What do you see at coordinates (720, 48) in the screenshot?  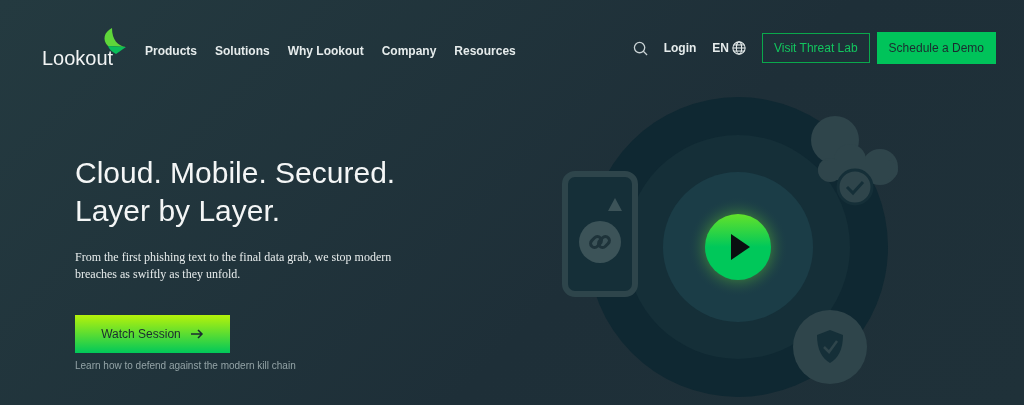 I see `language-label: EN` at bounding box center [720, 48].